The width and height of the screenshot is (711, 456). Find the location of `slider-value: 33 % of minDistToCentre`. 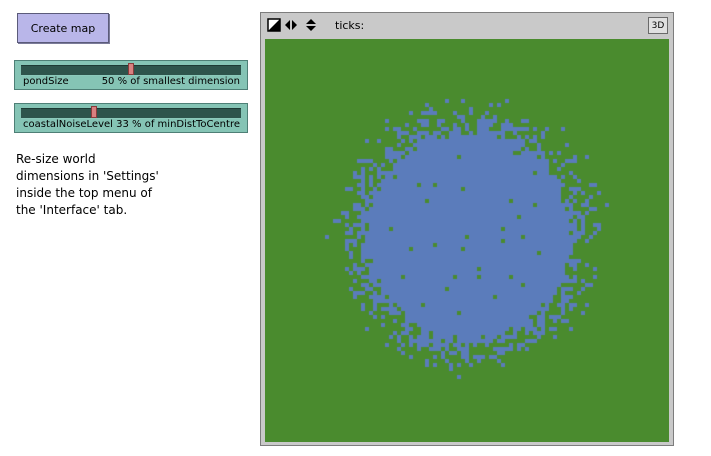

slider-value: 33 % of minDistToCentre is located at coordinates (178, 124).